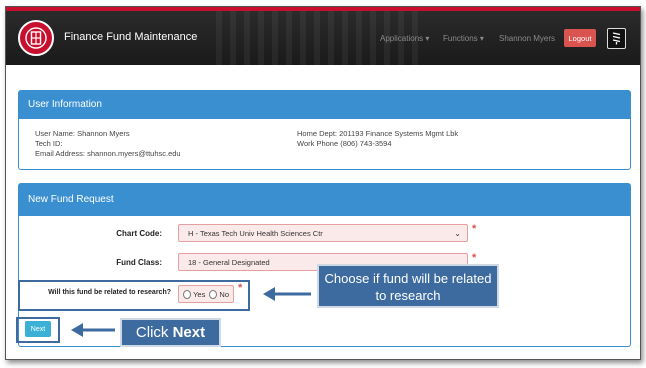 This screenshot has height=368, width=646. I want to click on chevron-down-icon: ⌄, so click(457, 233).